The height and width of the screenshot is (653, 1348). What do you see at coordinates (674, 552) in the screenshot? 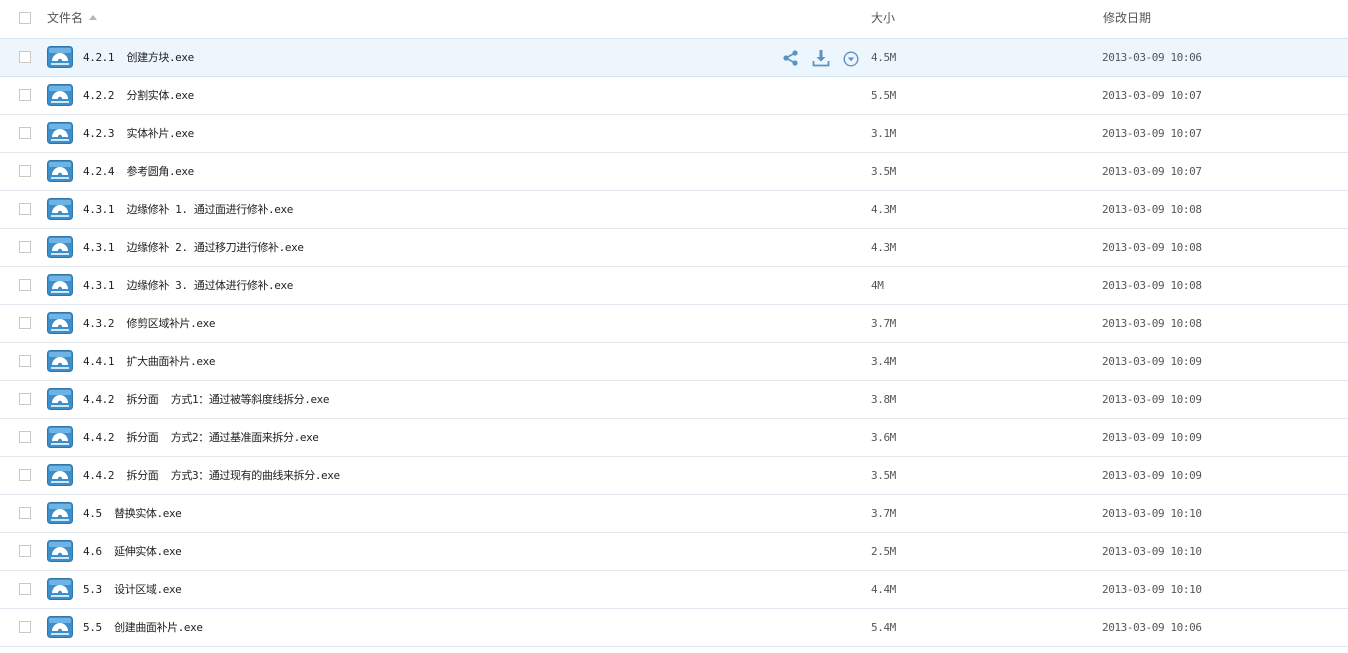
I see `file-row: 4.6 延伸实体.exe 2.5M 2013-03-09 10:10` at bounding box center [674, 552].